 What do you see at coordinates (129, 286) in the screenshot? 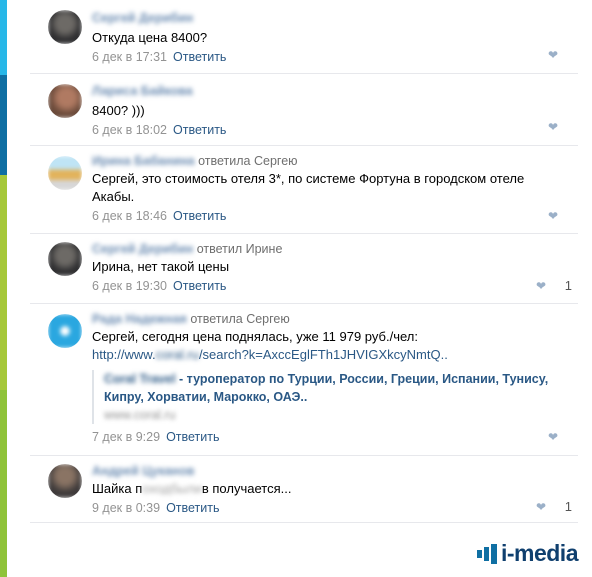
I see `comment-date: 6 дек в 19:30` at bounding box center [129, 286].